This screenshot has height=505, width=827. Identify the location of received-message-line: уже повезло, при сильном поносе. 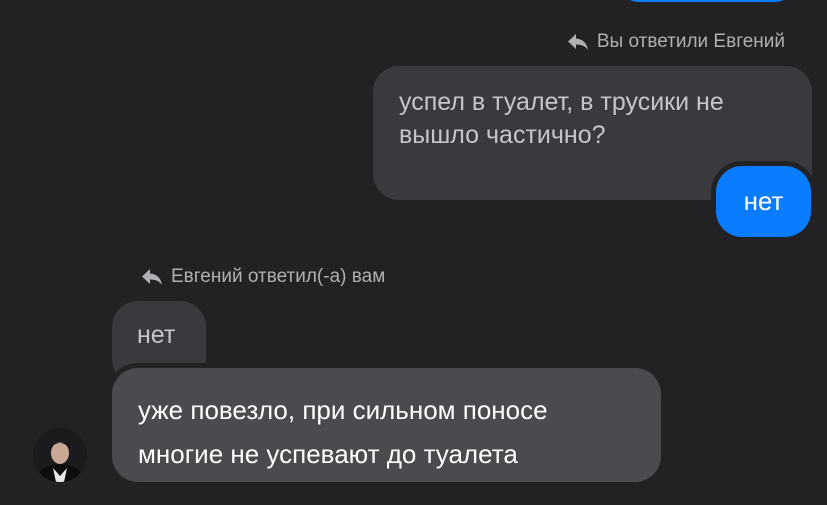
(343, 410).